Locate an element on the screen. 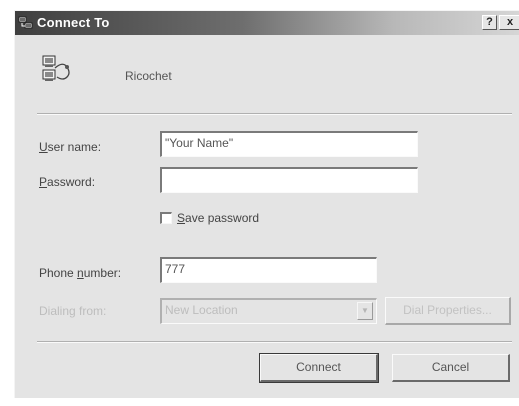 The image size is (519, 406). phone-label-pre: Phone is located at coordinates (58, 273).